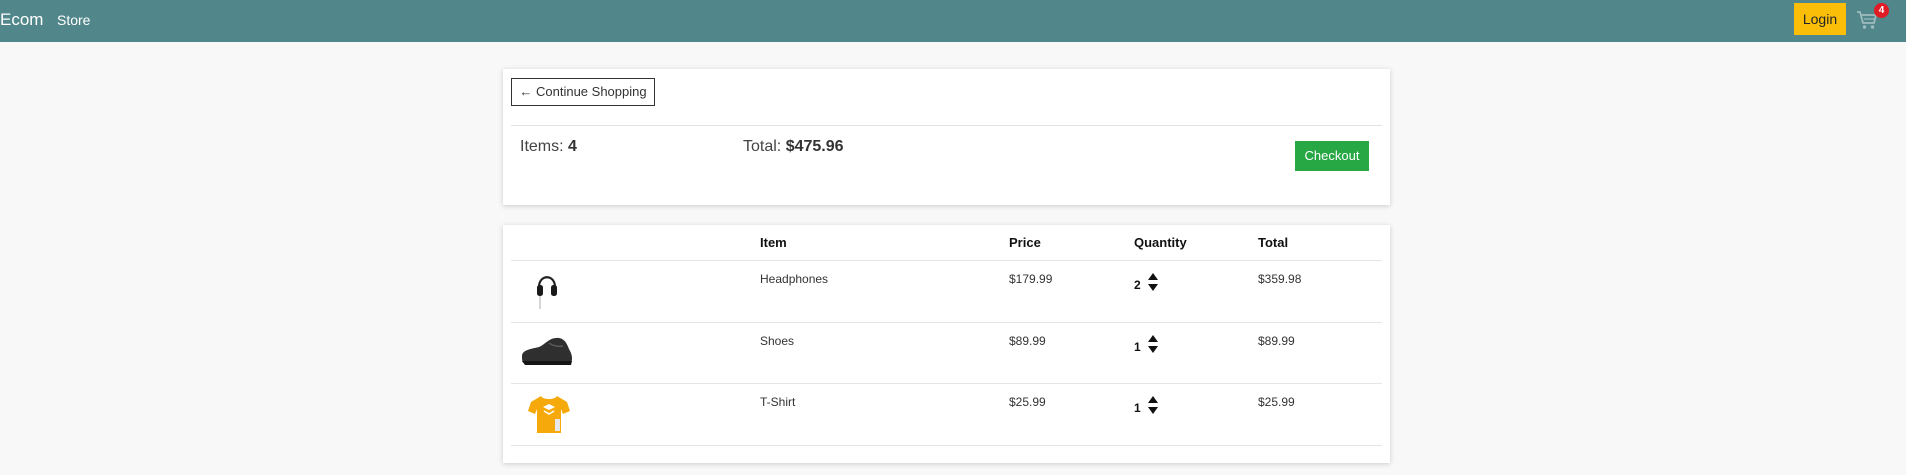 This screenshot has width=1906, height=475. What do you see at coordinates (1276, 402) in the screenshot?
I see `item-total: $25.99` at bounding box center [1276, 402].